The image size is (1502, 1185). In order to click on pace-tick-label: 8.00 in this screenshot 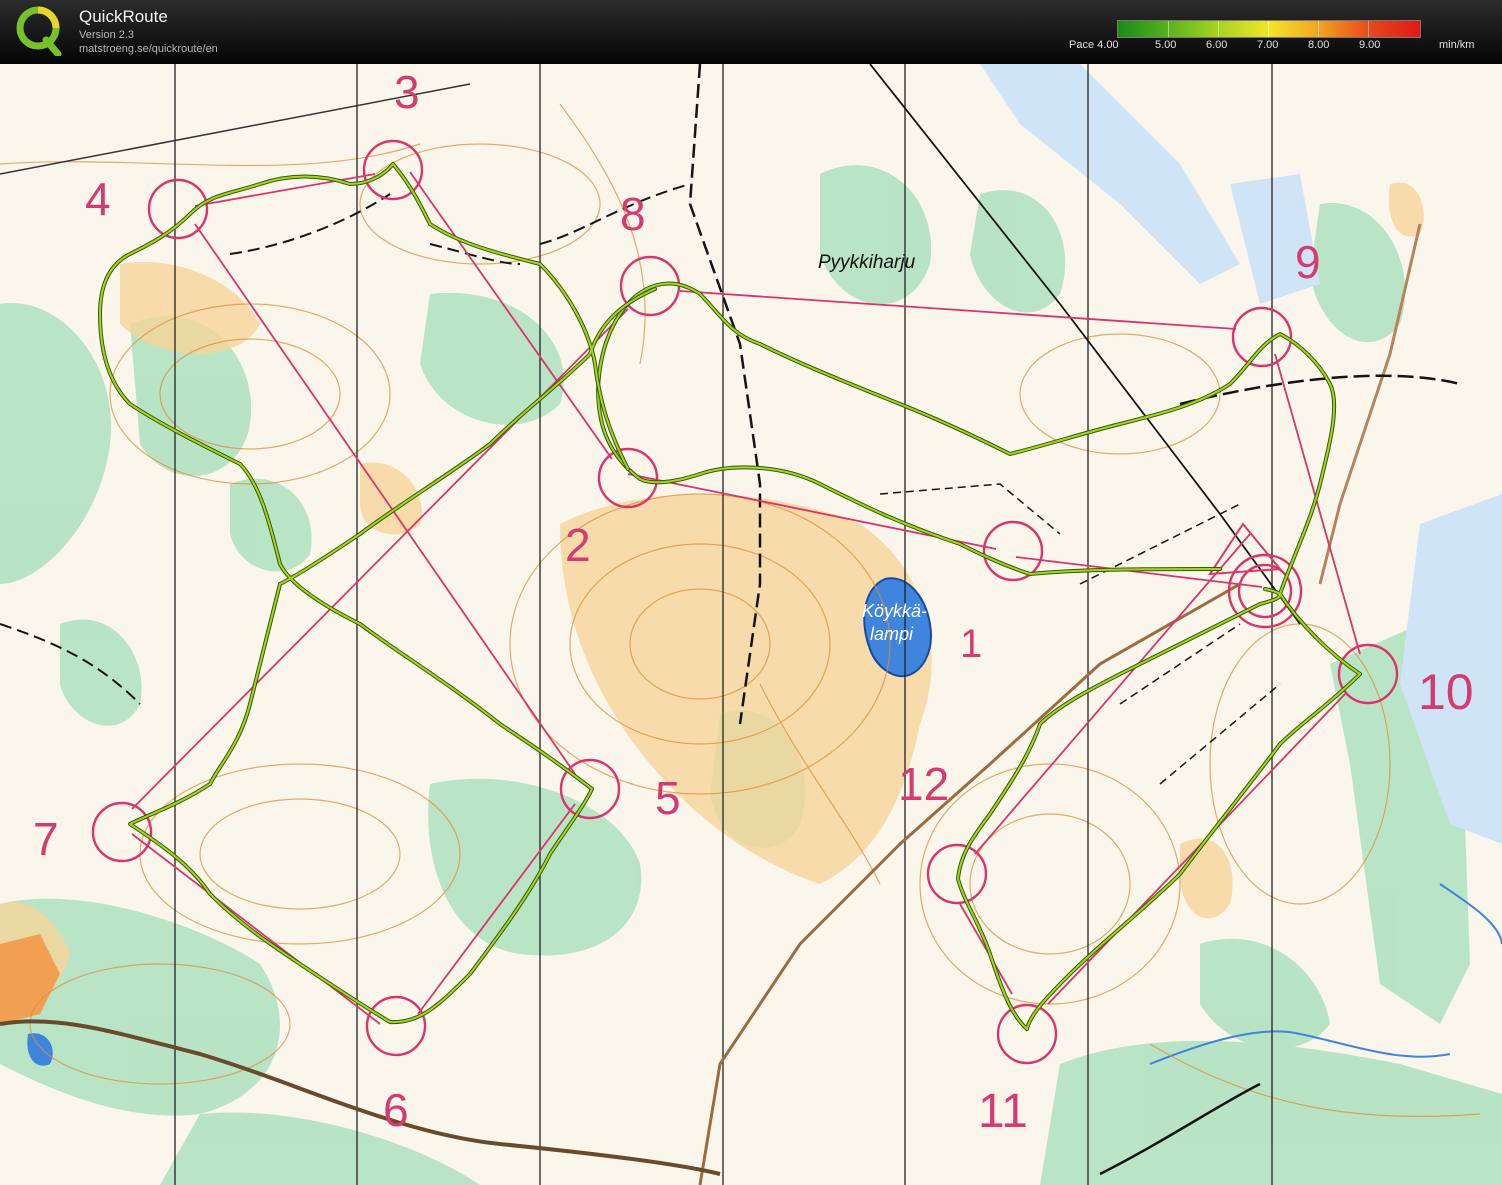, I will do `click(1319, 45)`.